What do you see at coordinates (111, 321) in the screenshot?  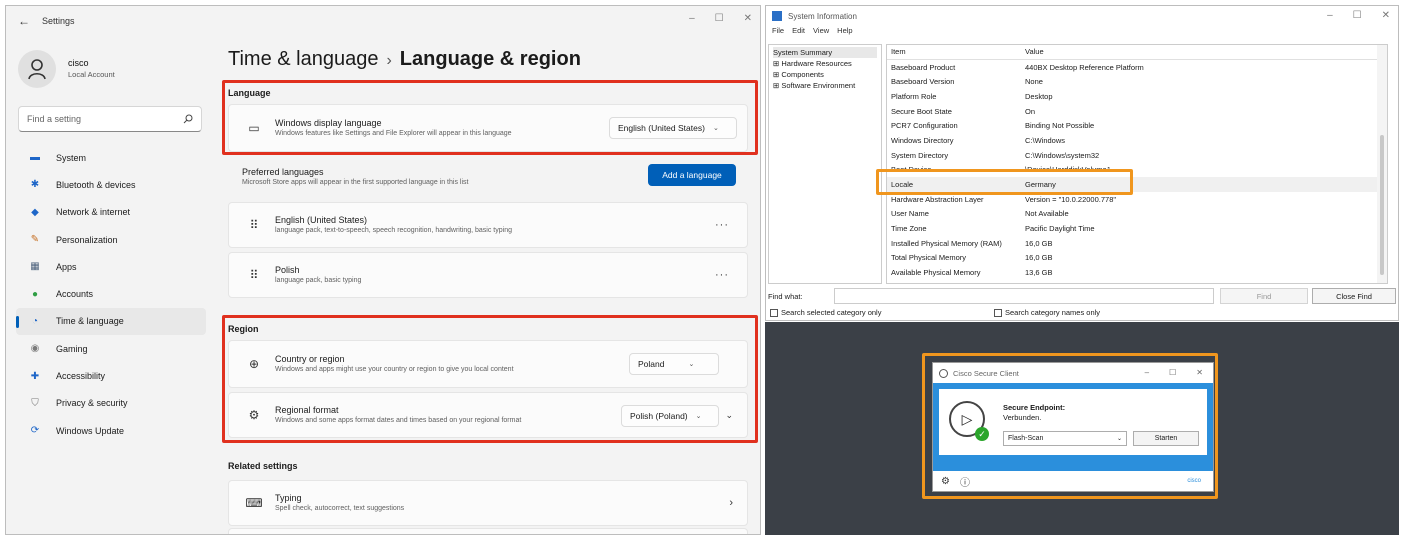 I see `sidebar-item-time-language: ◔ Time & language` at bounding box center [111, 321].